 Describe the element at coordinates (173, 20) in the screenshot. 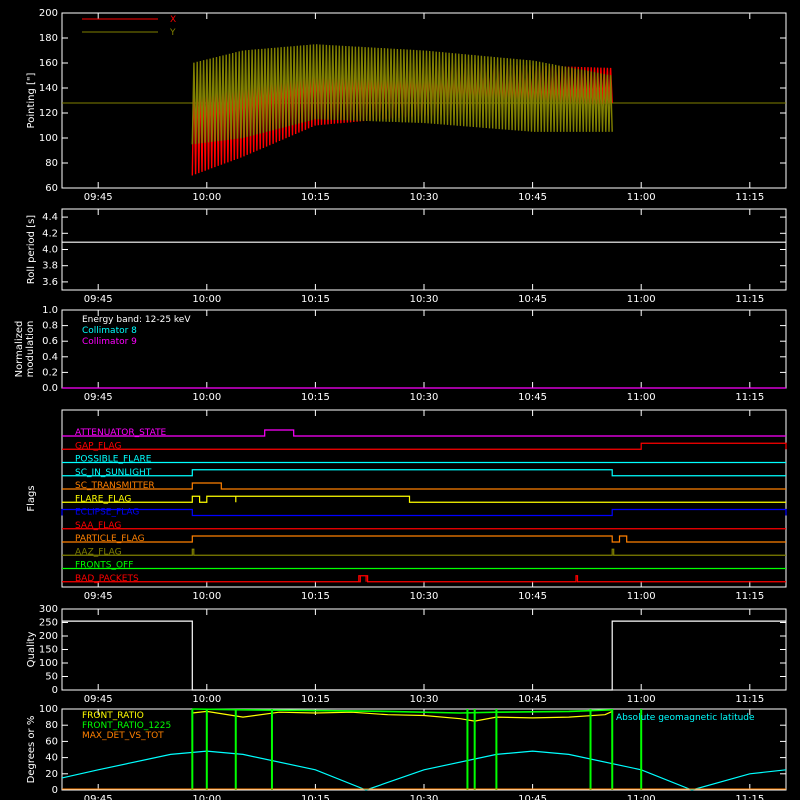

I see `legend-label: X` at that location.